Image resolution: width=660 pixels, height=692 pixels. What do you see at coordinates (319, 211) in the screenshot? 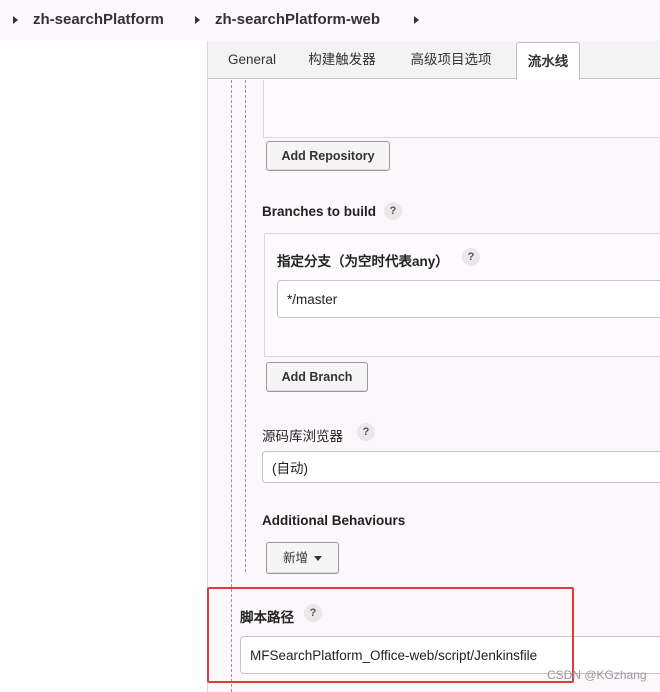
I see `branches-to-build-label: Branches to build` at bounding box center [319, 211].